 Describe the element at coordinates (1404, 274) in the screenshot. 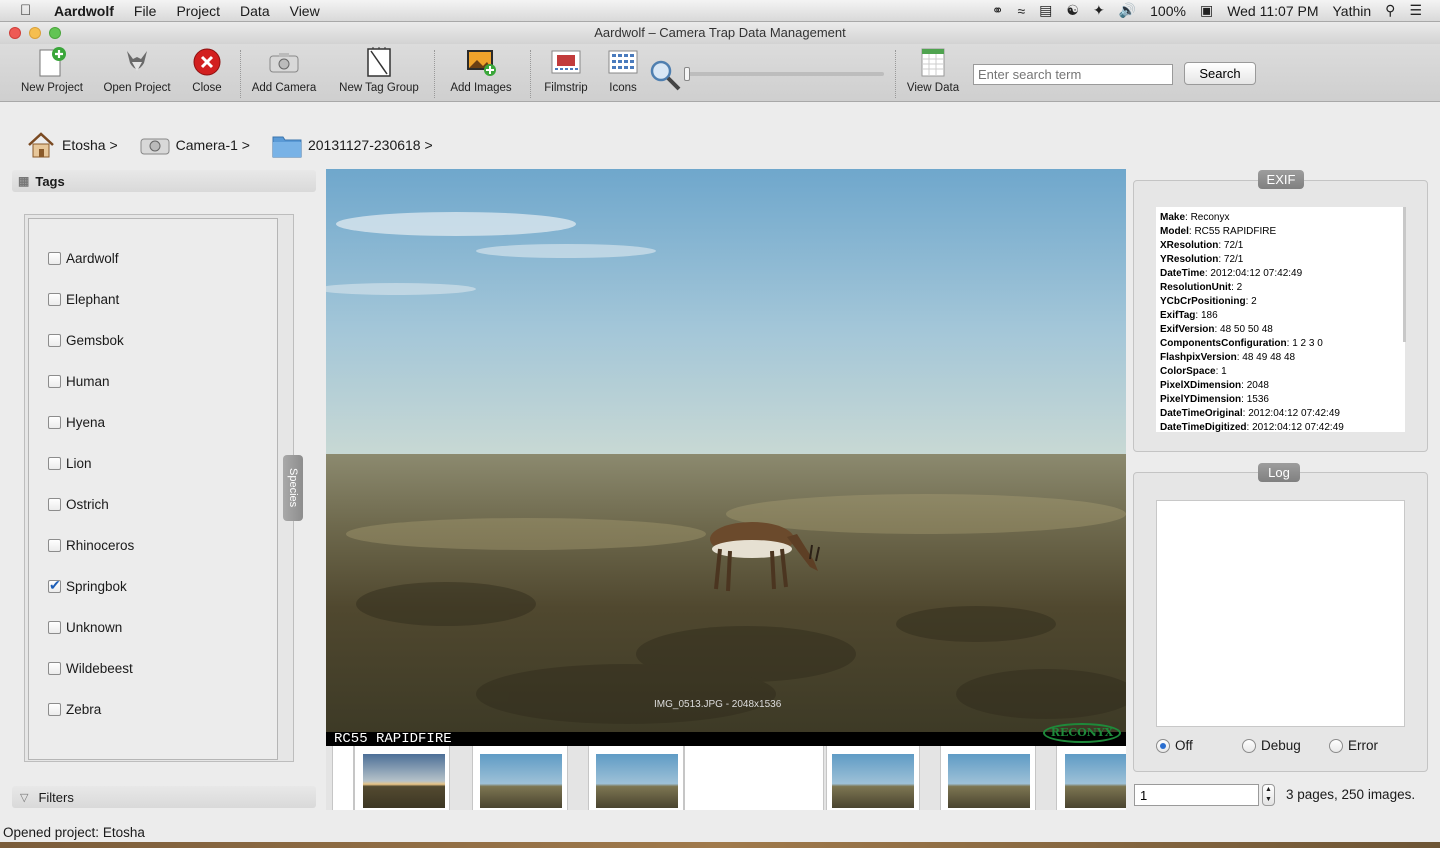

I see `exif-scrollbar` at that location.